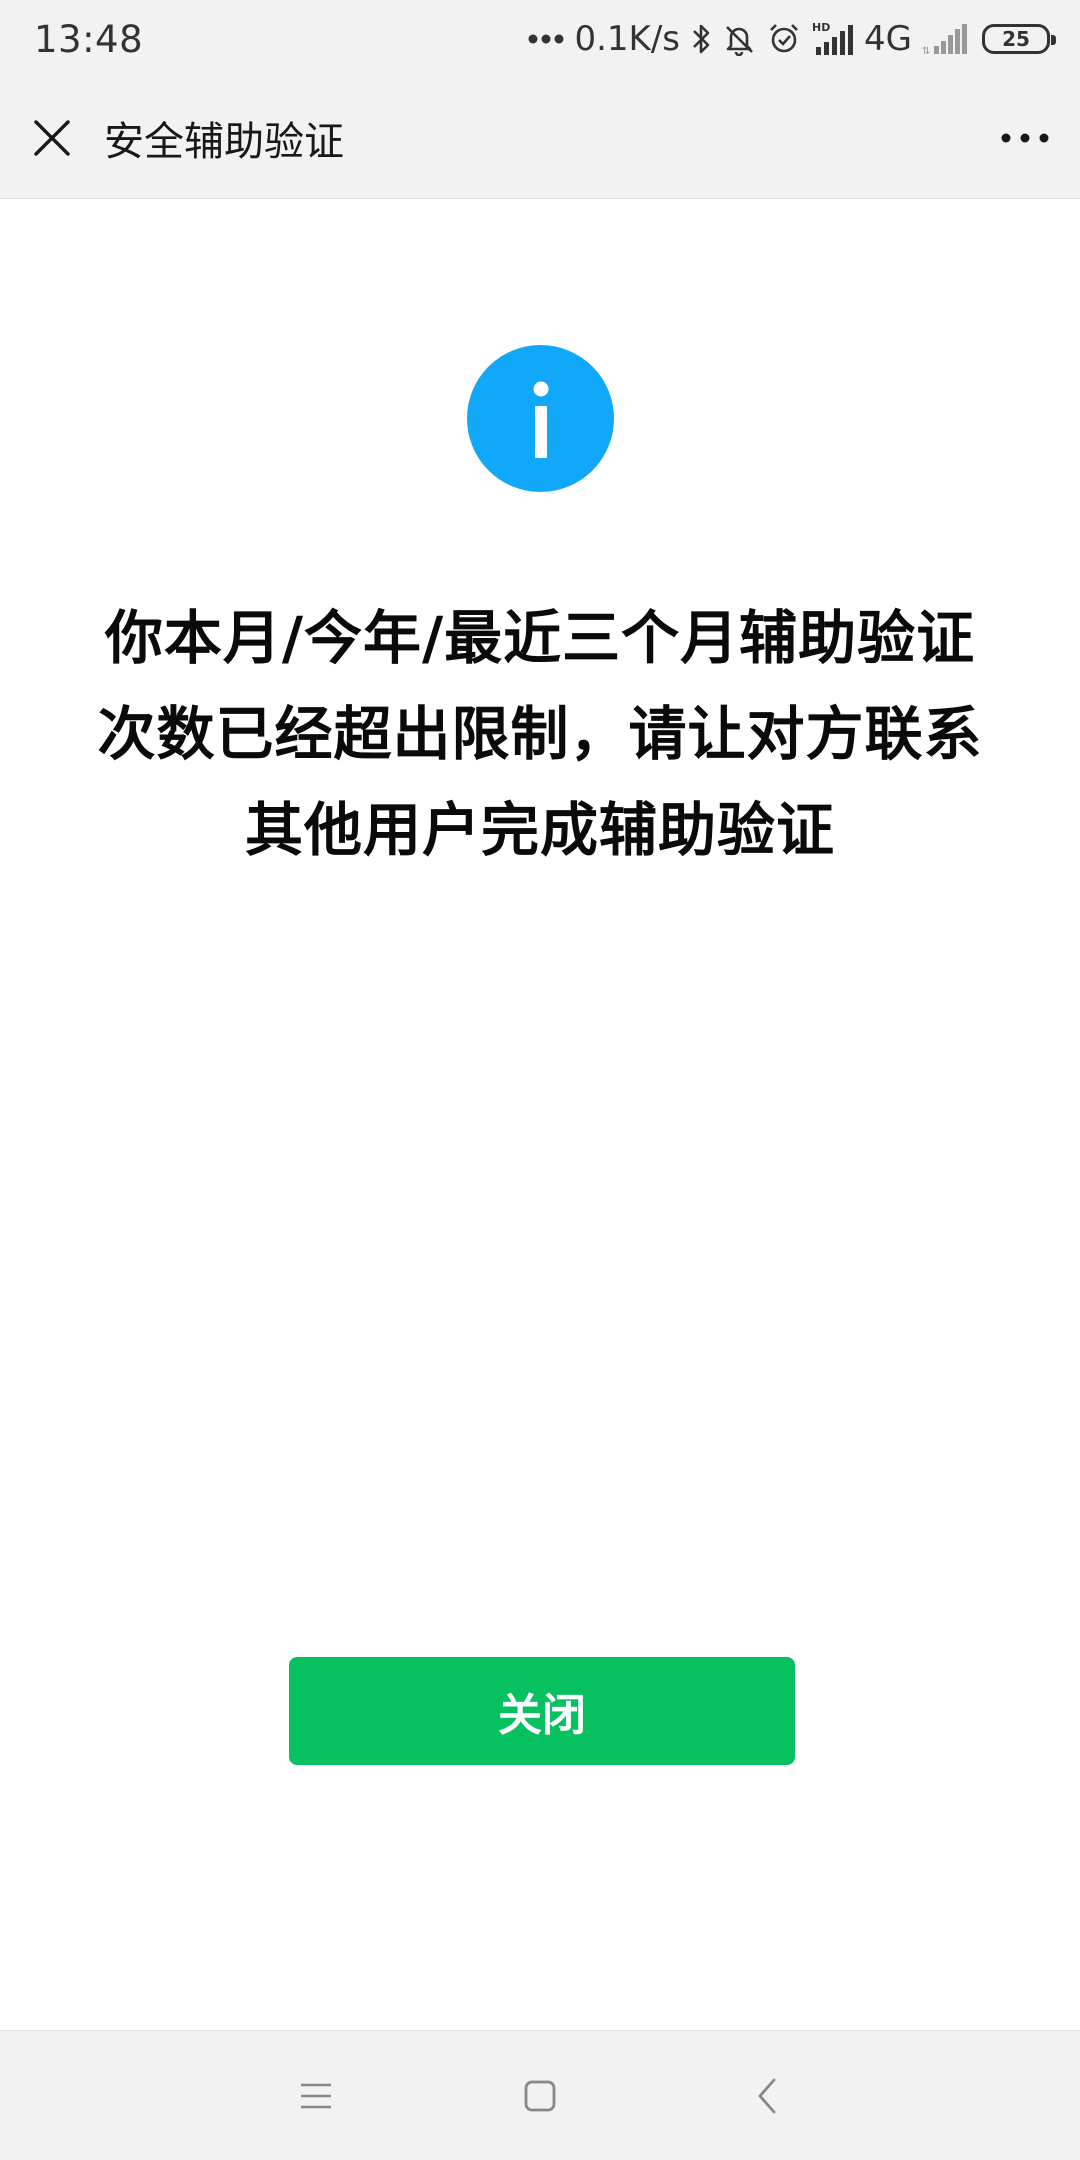  What do you see at coordinates (1025, 138) in the screenshot?
I see `more-icon` at bounding box center [1025, 138].